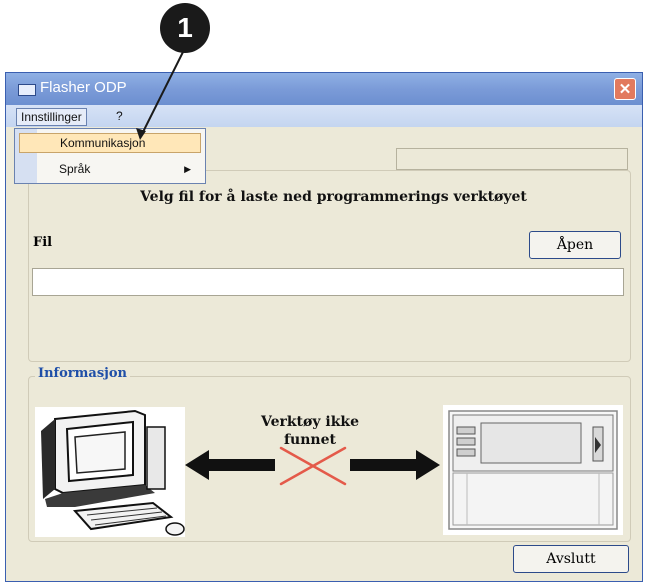 The height and width of the screenshot is (585, 645). Describe the element at coordinates (187, 169) in the screenshot. I see `submenu-arrow-icon: ▶` at that location.